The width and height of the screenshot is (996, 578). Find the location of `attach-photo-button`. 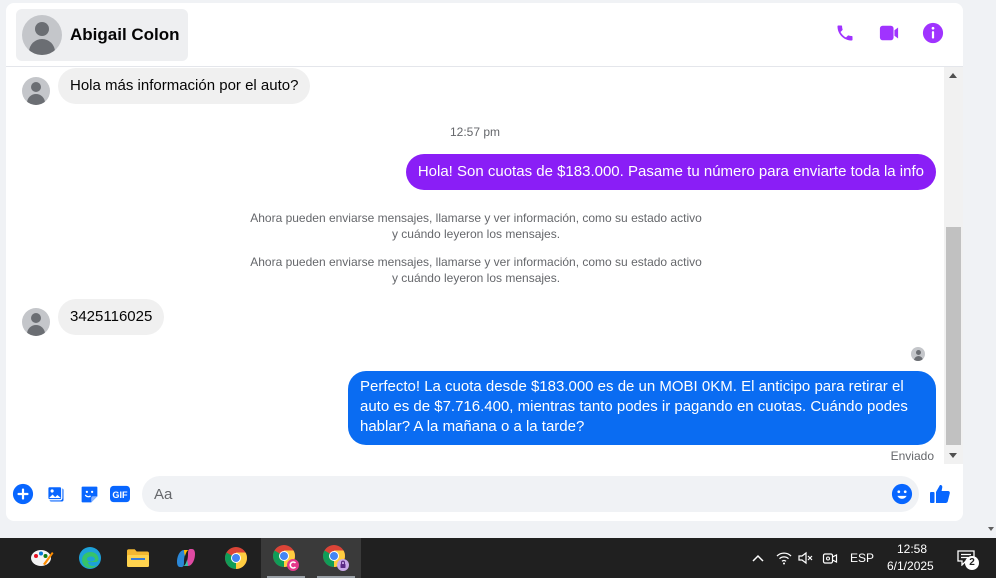

attach-photo-button is located at coordinates (56, 494).